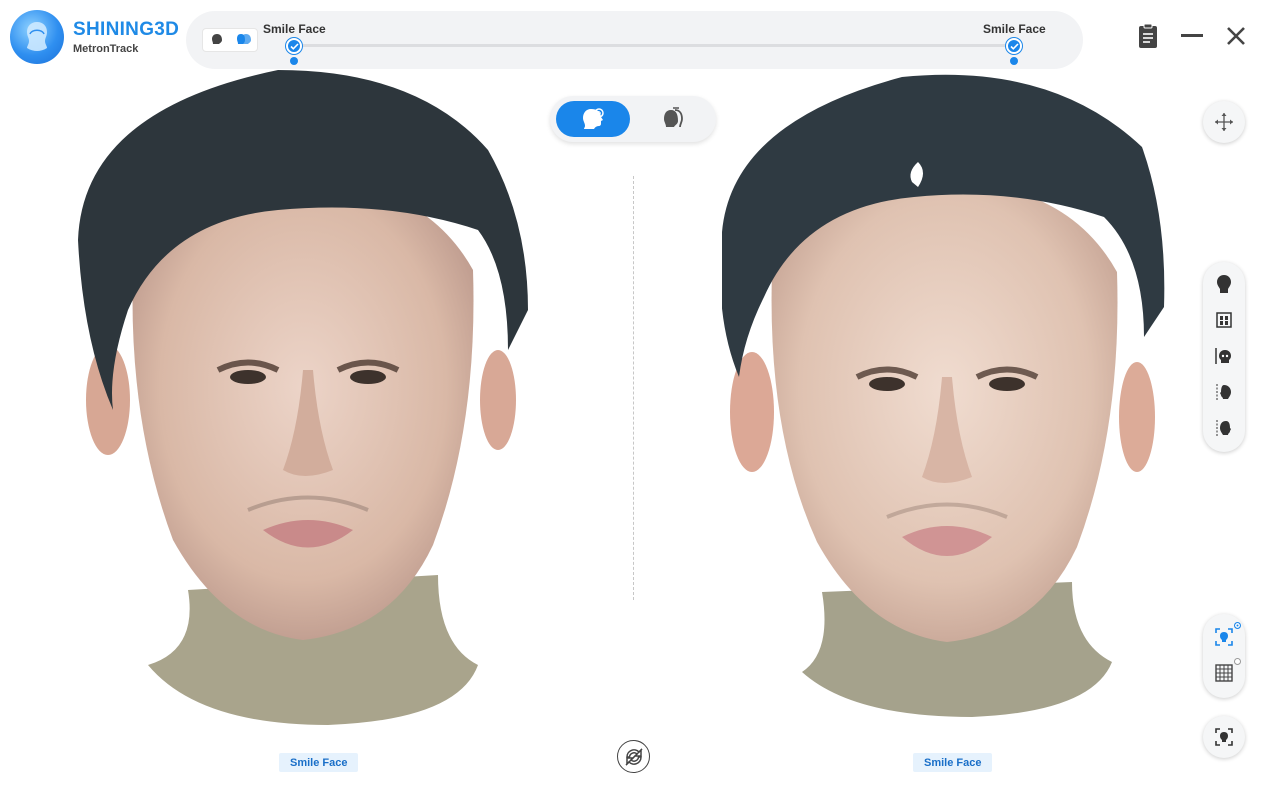 This screenshot has width=1268, height=792. Describe the element at coordinates (1014, 53) in the screenshot. I see `timeline-marker-right` at that location.